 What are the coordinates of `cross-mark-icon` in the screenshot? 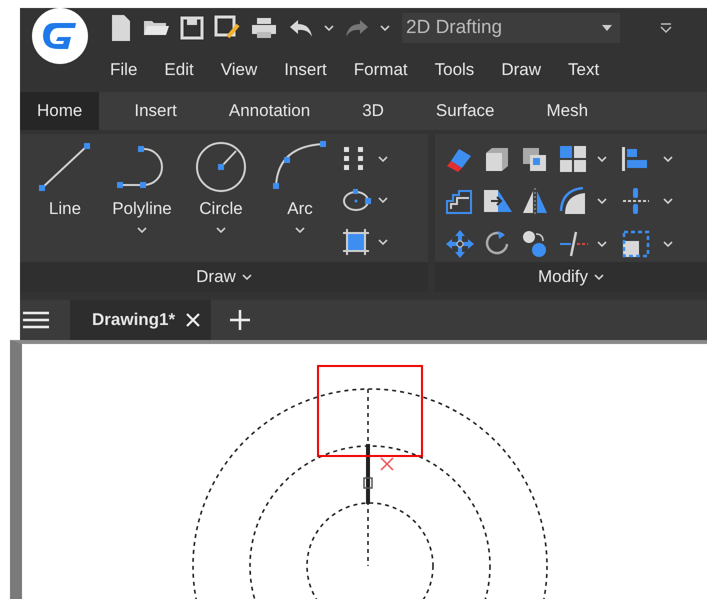 It's located at (387, 464).